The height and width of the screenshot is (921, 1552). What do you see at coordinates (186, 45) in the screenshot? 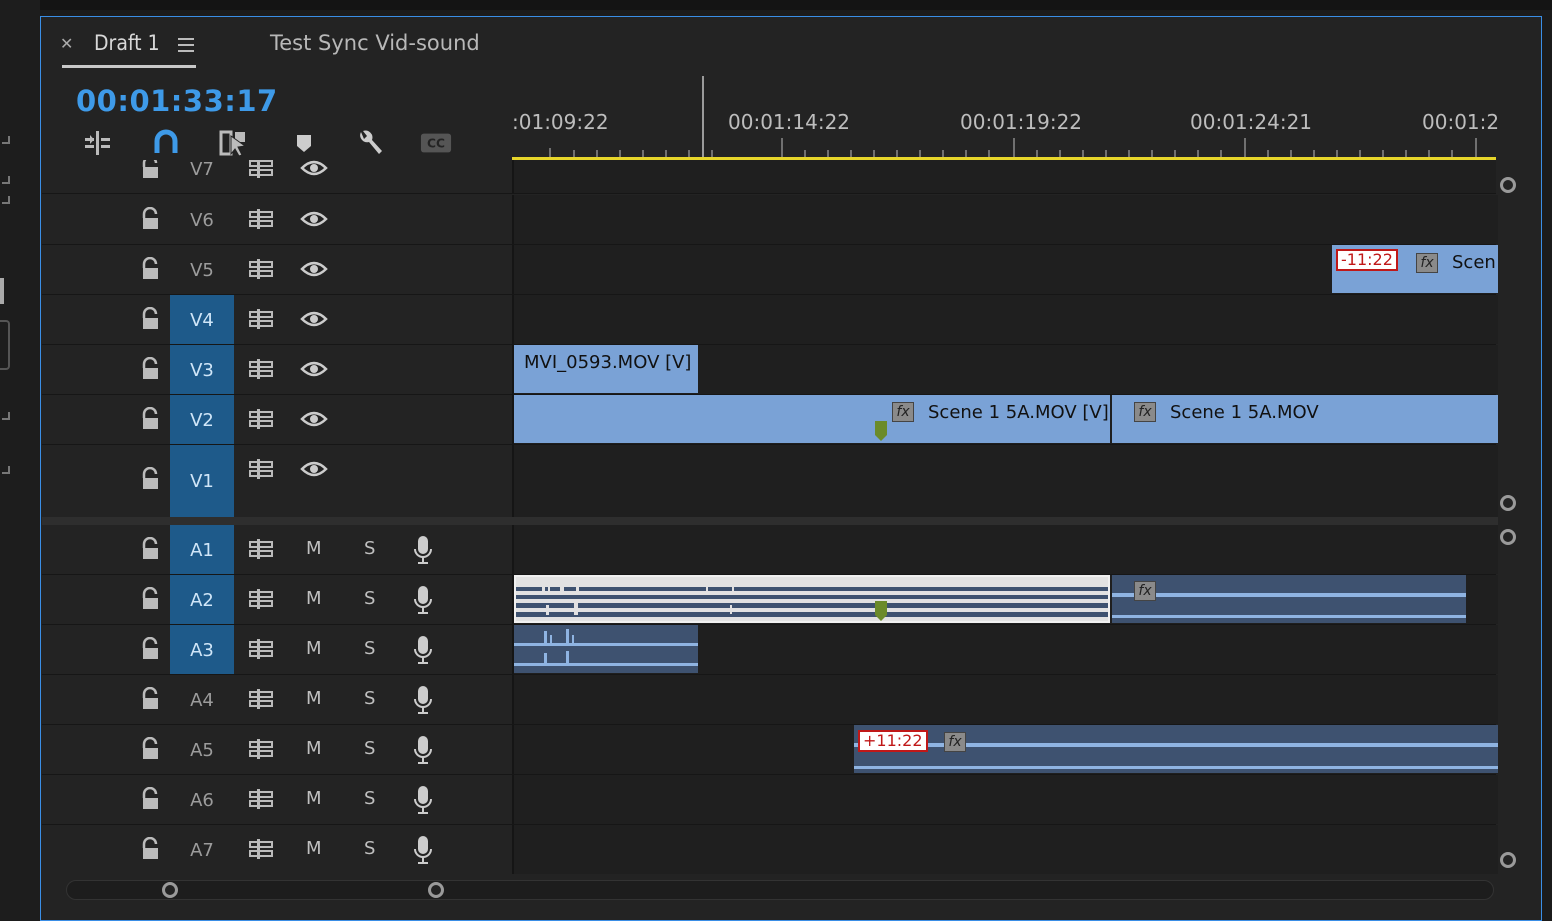
I see `tab-menu-icon` at bounding box center [186, 45].